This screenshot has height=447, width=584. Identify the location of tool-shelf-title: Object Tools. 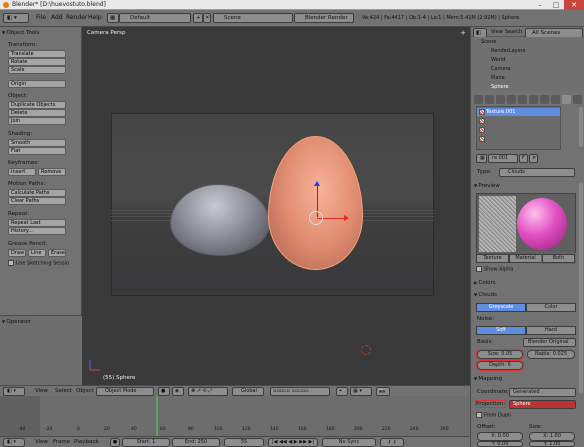
(20, 33).